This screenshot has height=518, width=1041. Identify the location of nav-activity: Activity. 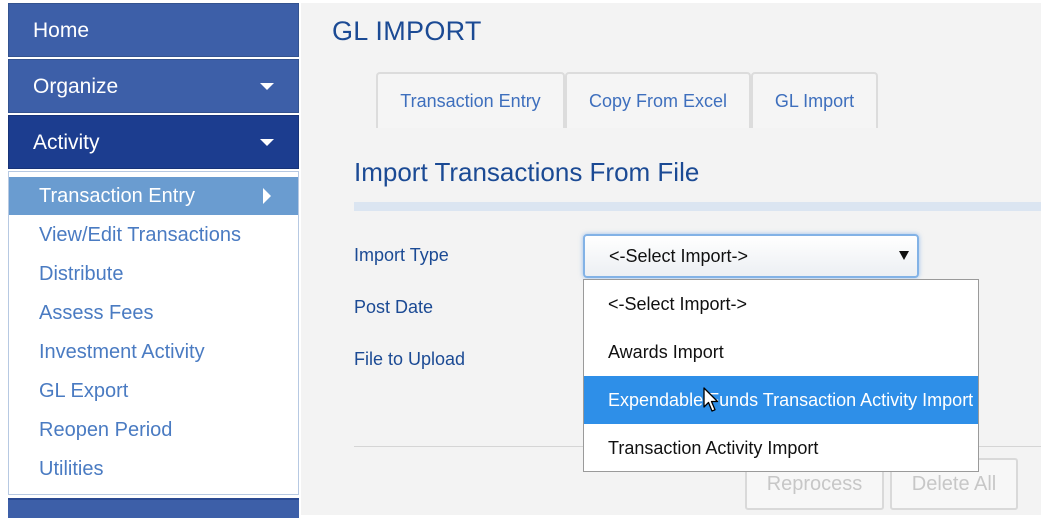
(153, 142).